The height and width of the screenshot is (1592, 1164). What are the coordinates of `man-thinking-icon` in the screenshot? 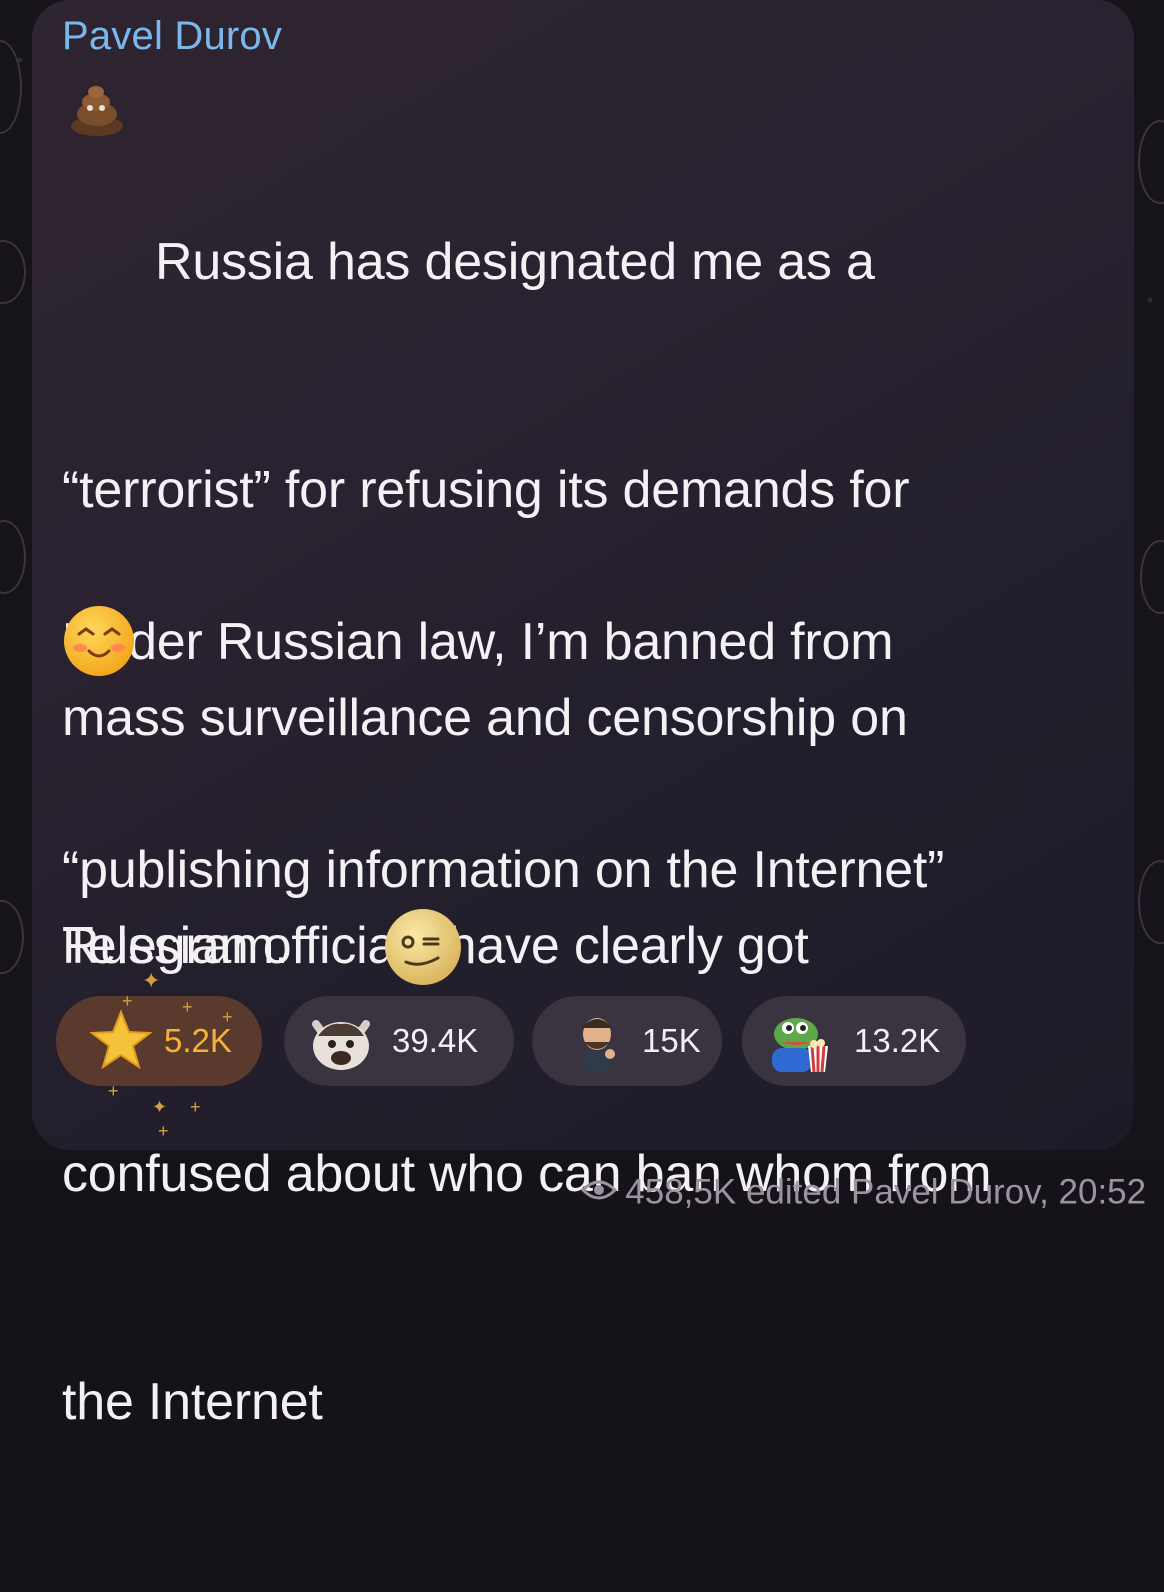 It's located at (597, 1041).